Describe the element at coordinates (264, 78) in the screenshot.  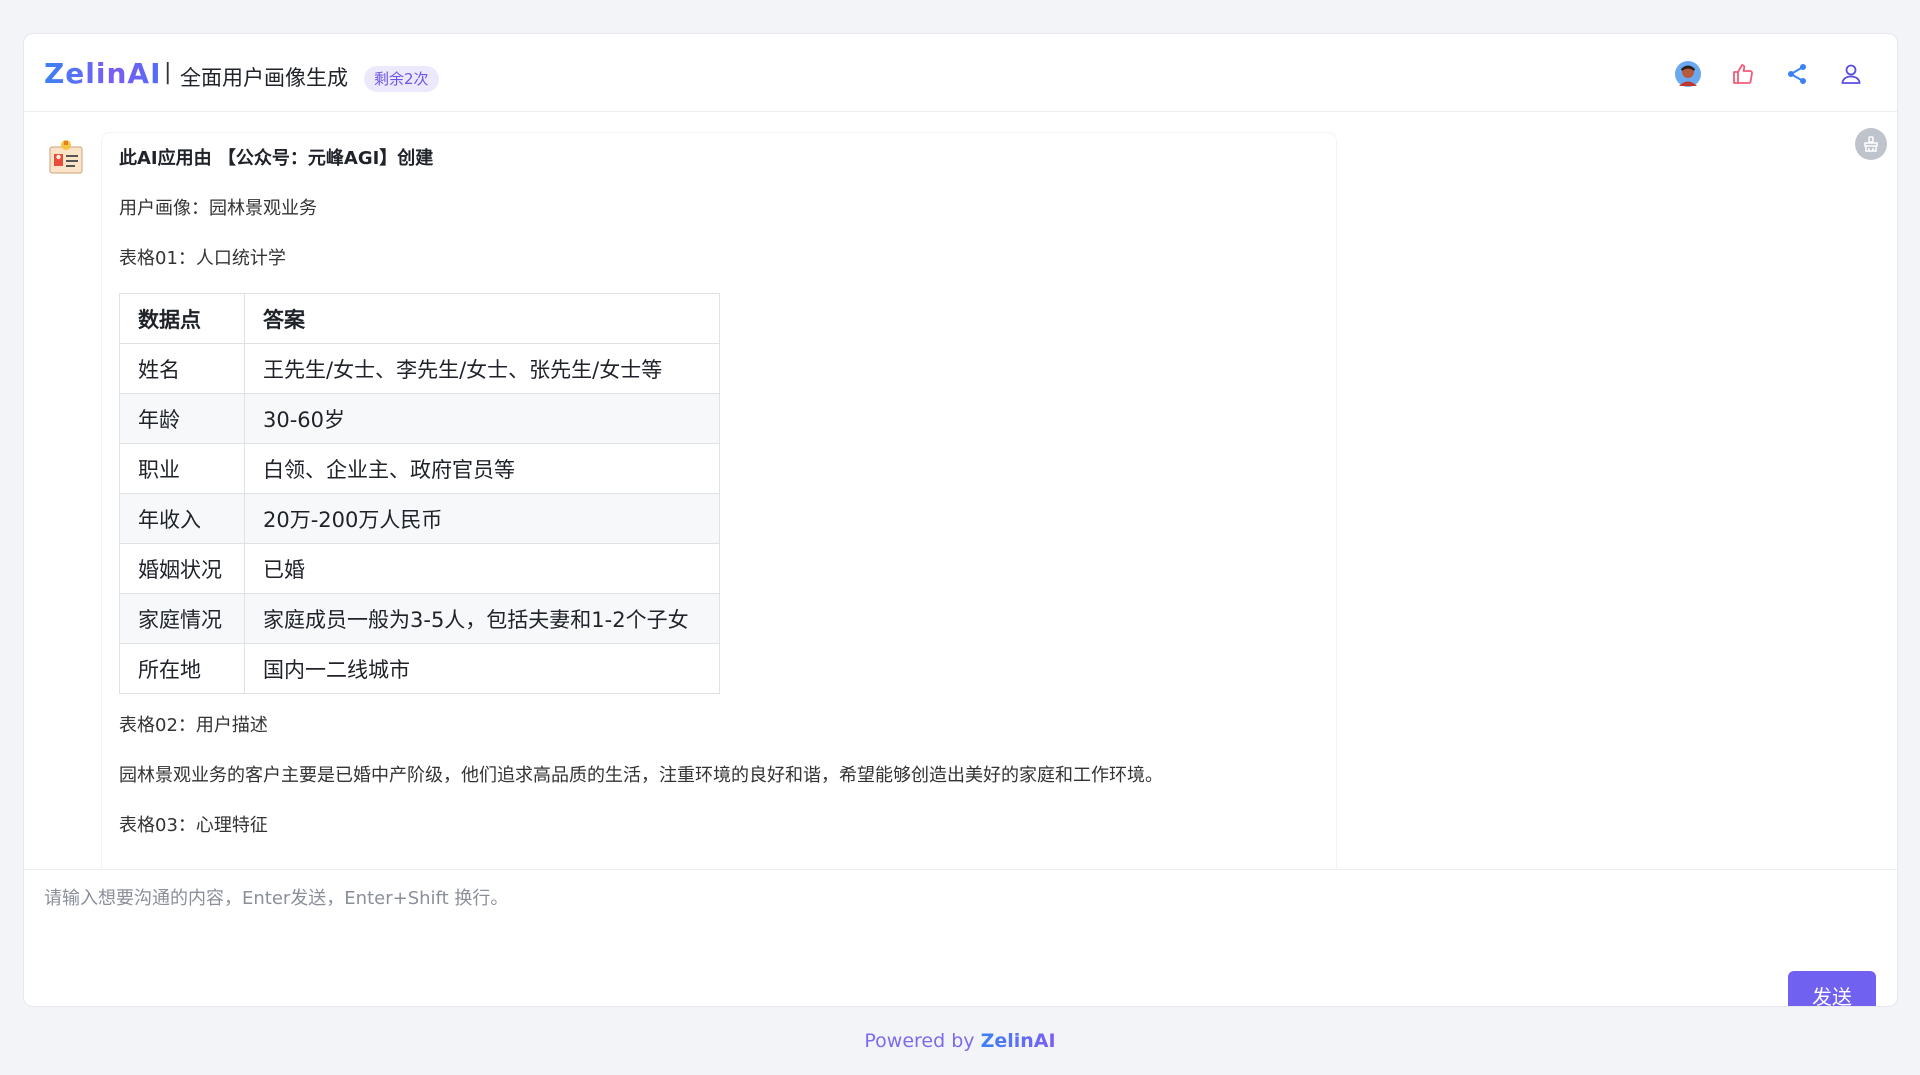
I see `page-title: 全面用户画像生成` at that location.